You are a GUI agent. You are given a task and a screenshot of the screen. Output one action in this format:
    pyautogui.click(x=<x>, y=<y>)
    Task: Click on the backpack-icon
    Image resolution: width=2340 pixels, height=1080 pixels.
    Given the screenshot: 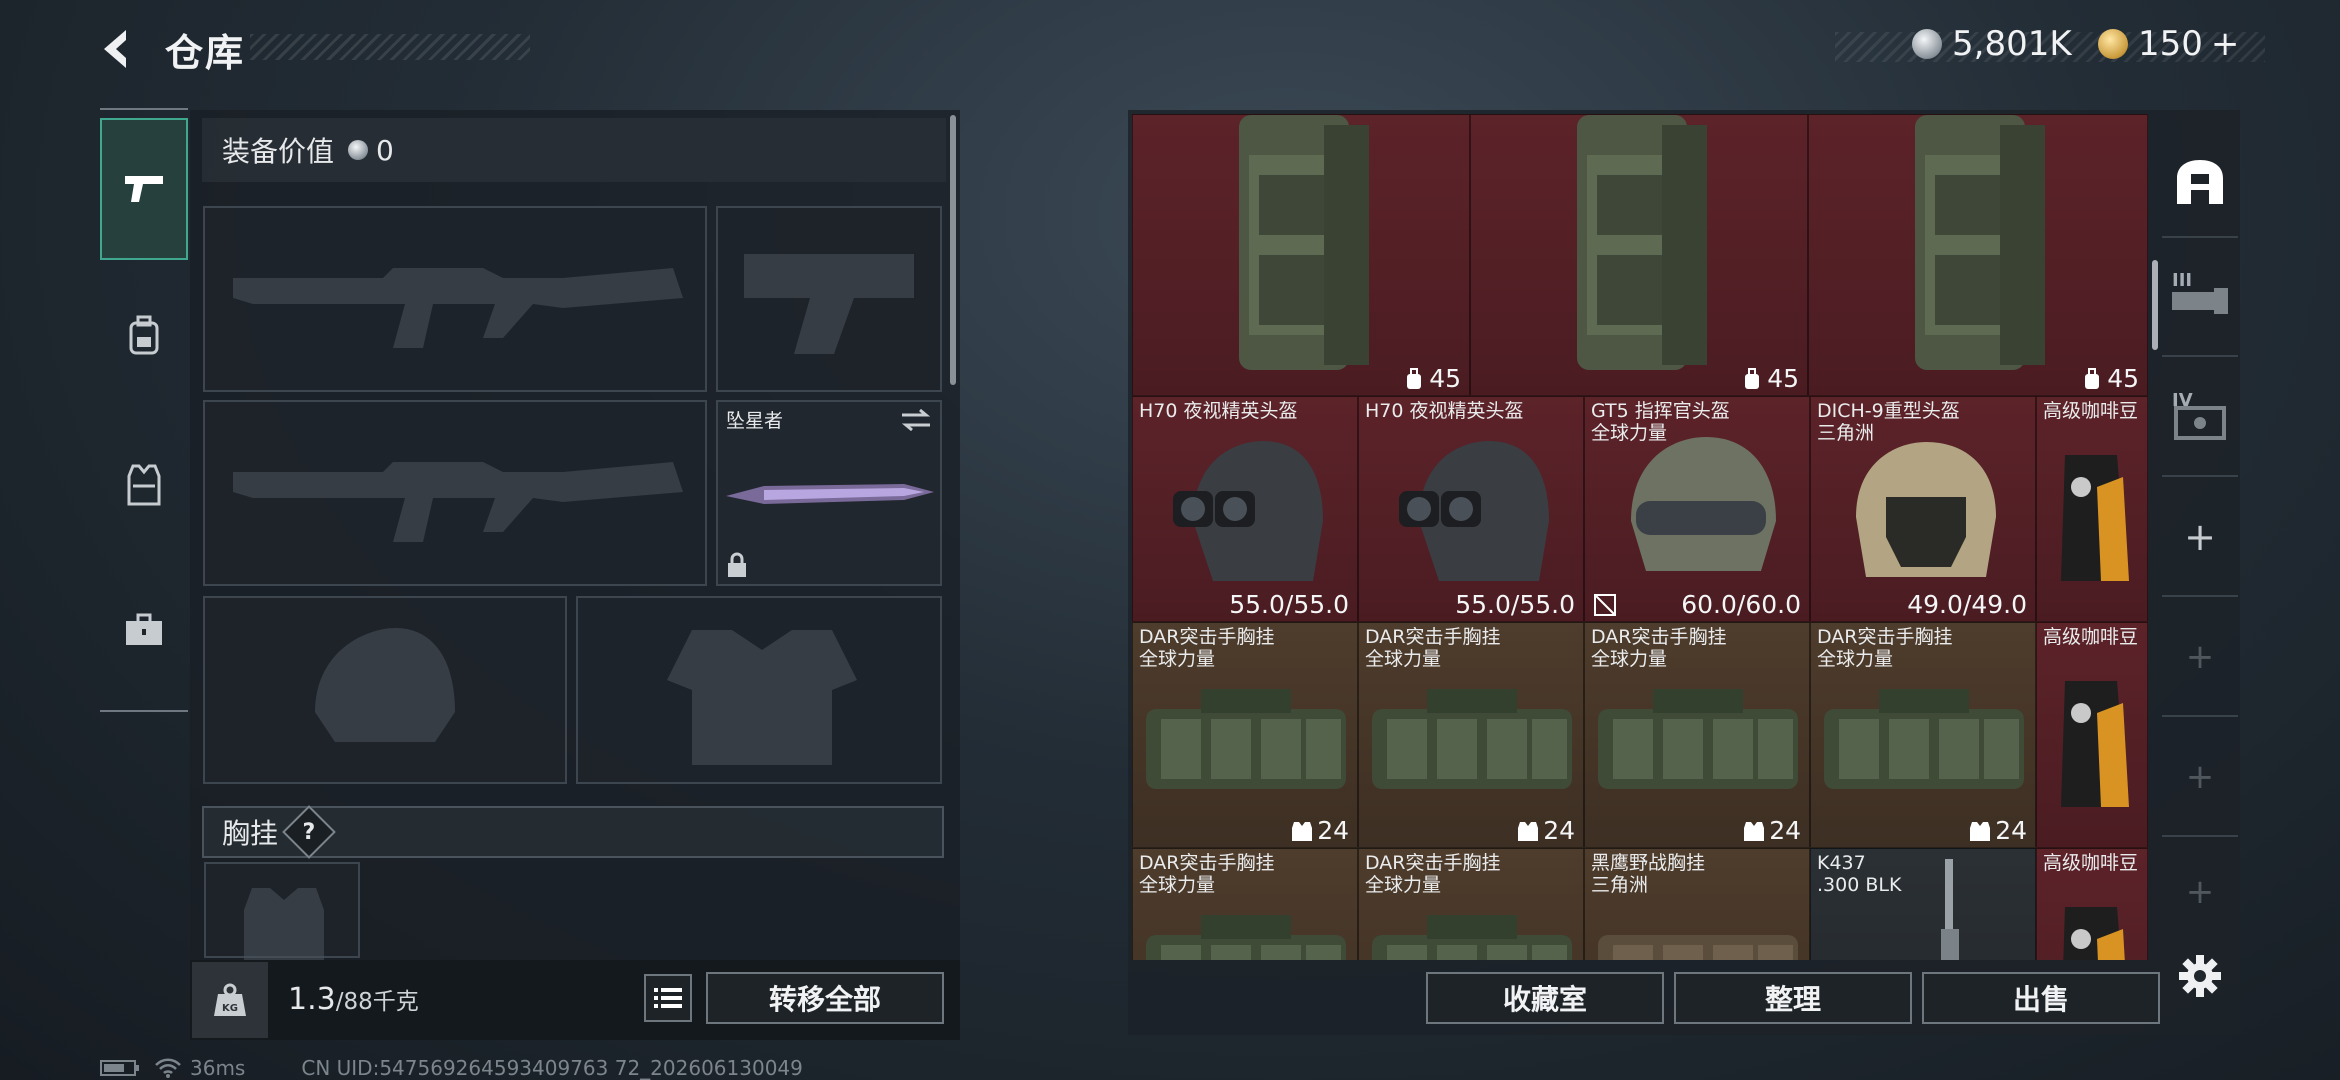 What is the action you would take?
    pyautogui.click(x=144, y=335)
    